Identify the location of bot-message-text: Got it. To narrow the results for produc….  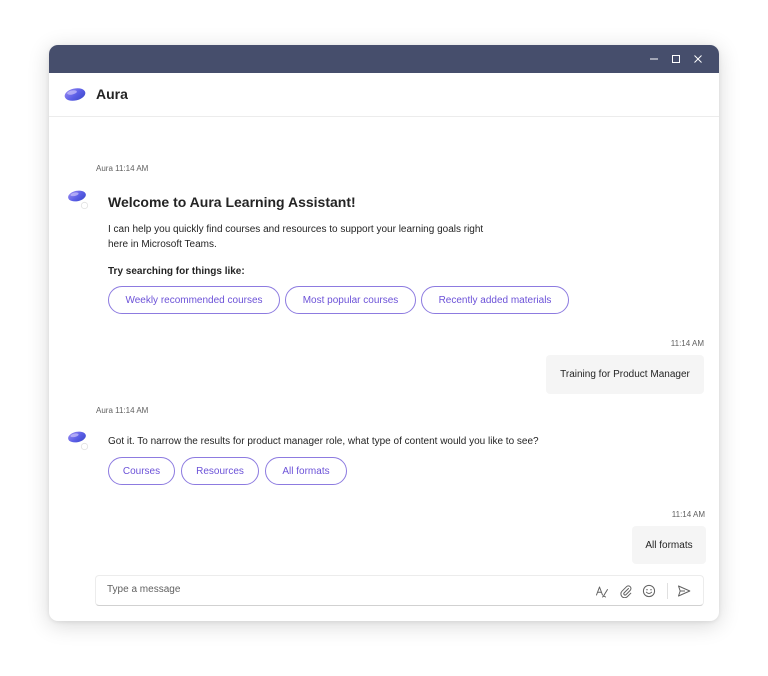
(323, 441).